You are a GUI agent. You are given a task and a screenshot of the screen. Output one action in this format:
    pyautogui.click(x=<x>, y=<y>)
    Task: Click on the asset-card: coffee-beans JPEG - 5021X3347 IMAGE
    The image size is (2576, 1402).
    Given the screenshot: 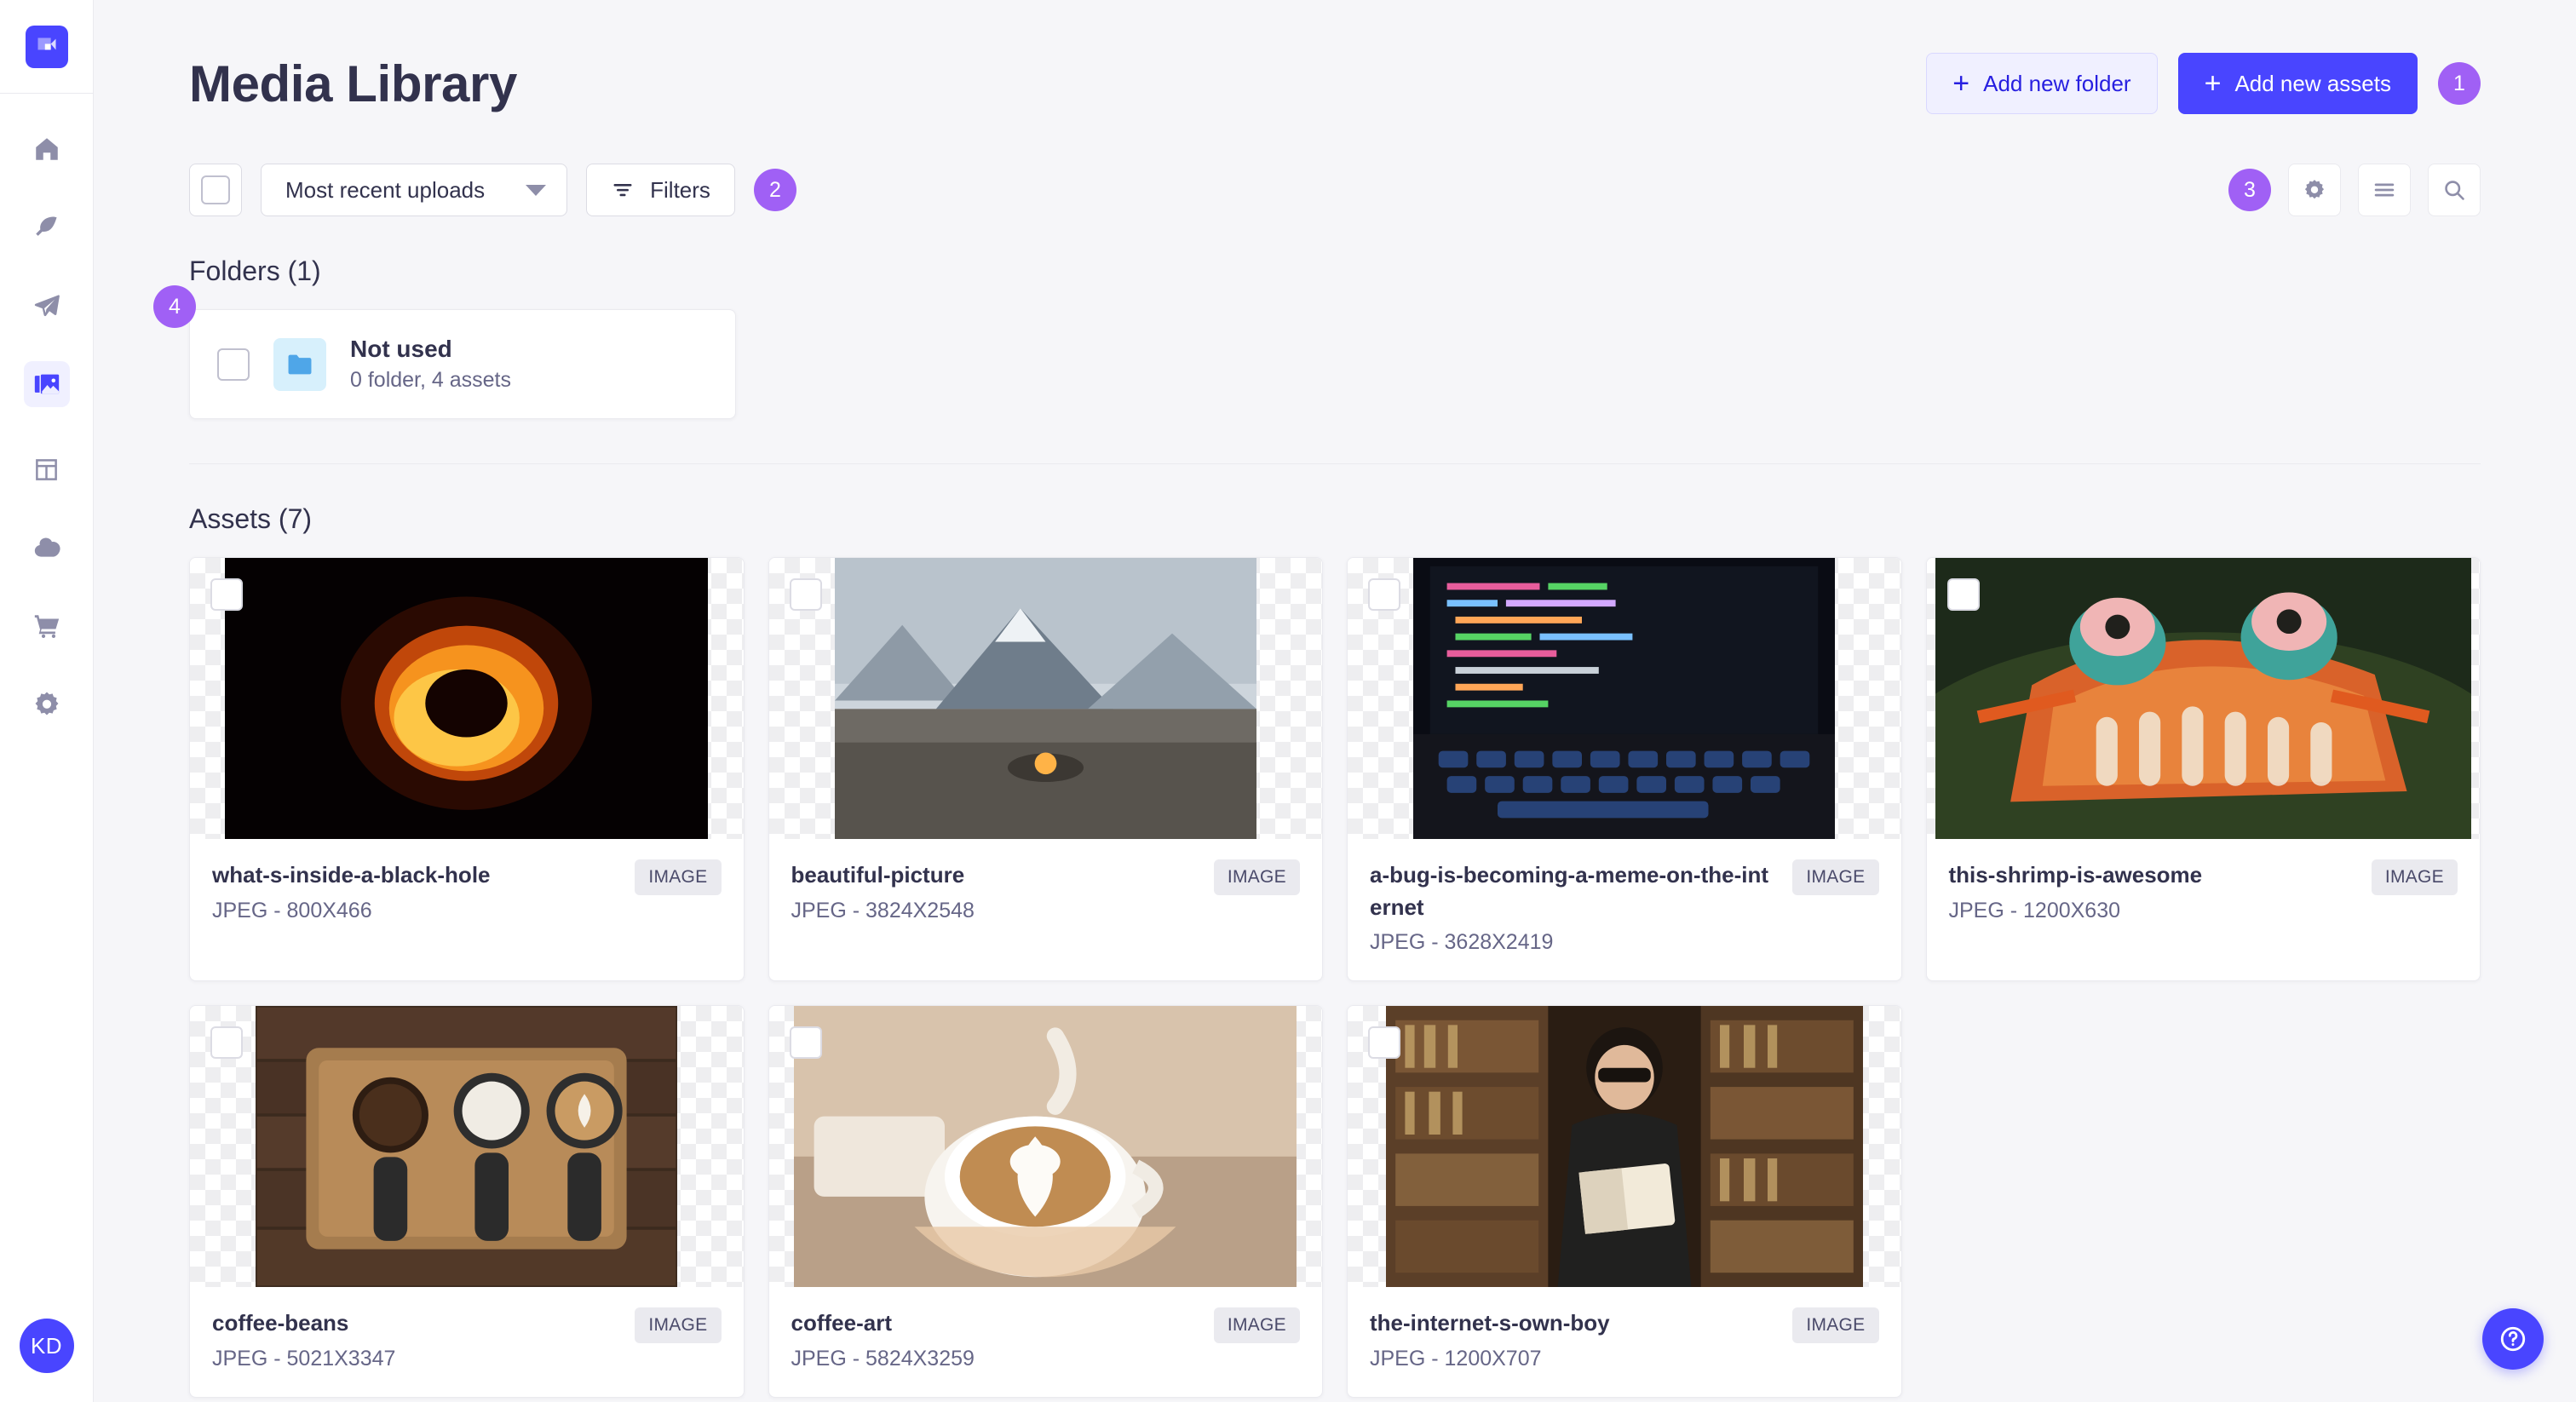 What is the action you would take?
    pyautogui.click(x=467, y=1202)
    